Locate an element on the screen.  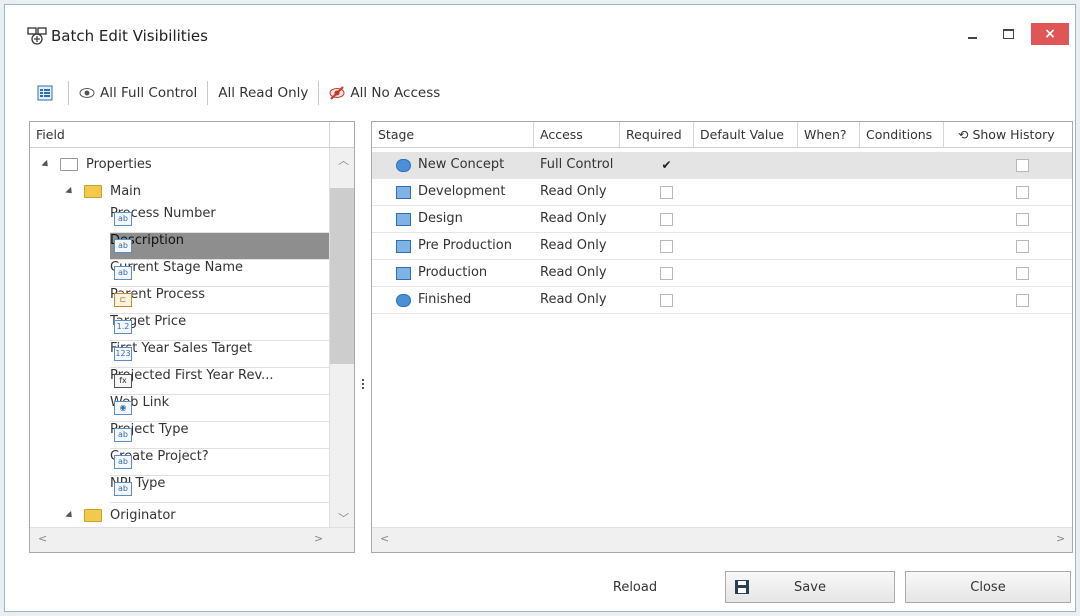
stage-row-pre-production: Pre Production Read Only is located at coordinates (722, 246).